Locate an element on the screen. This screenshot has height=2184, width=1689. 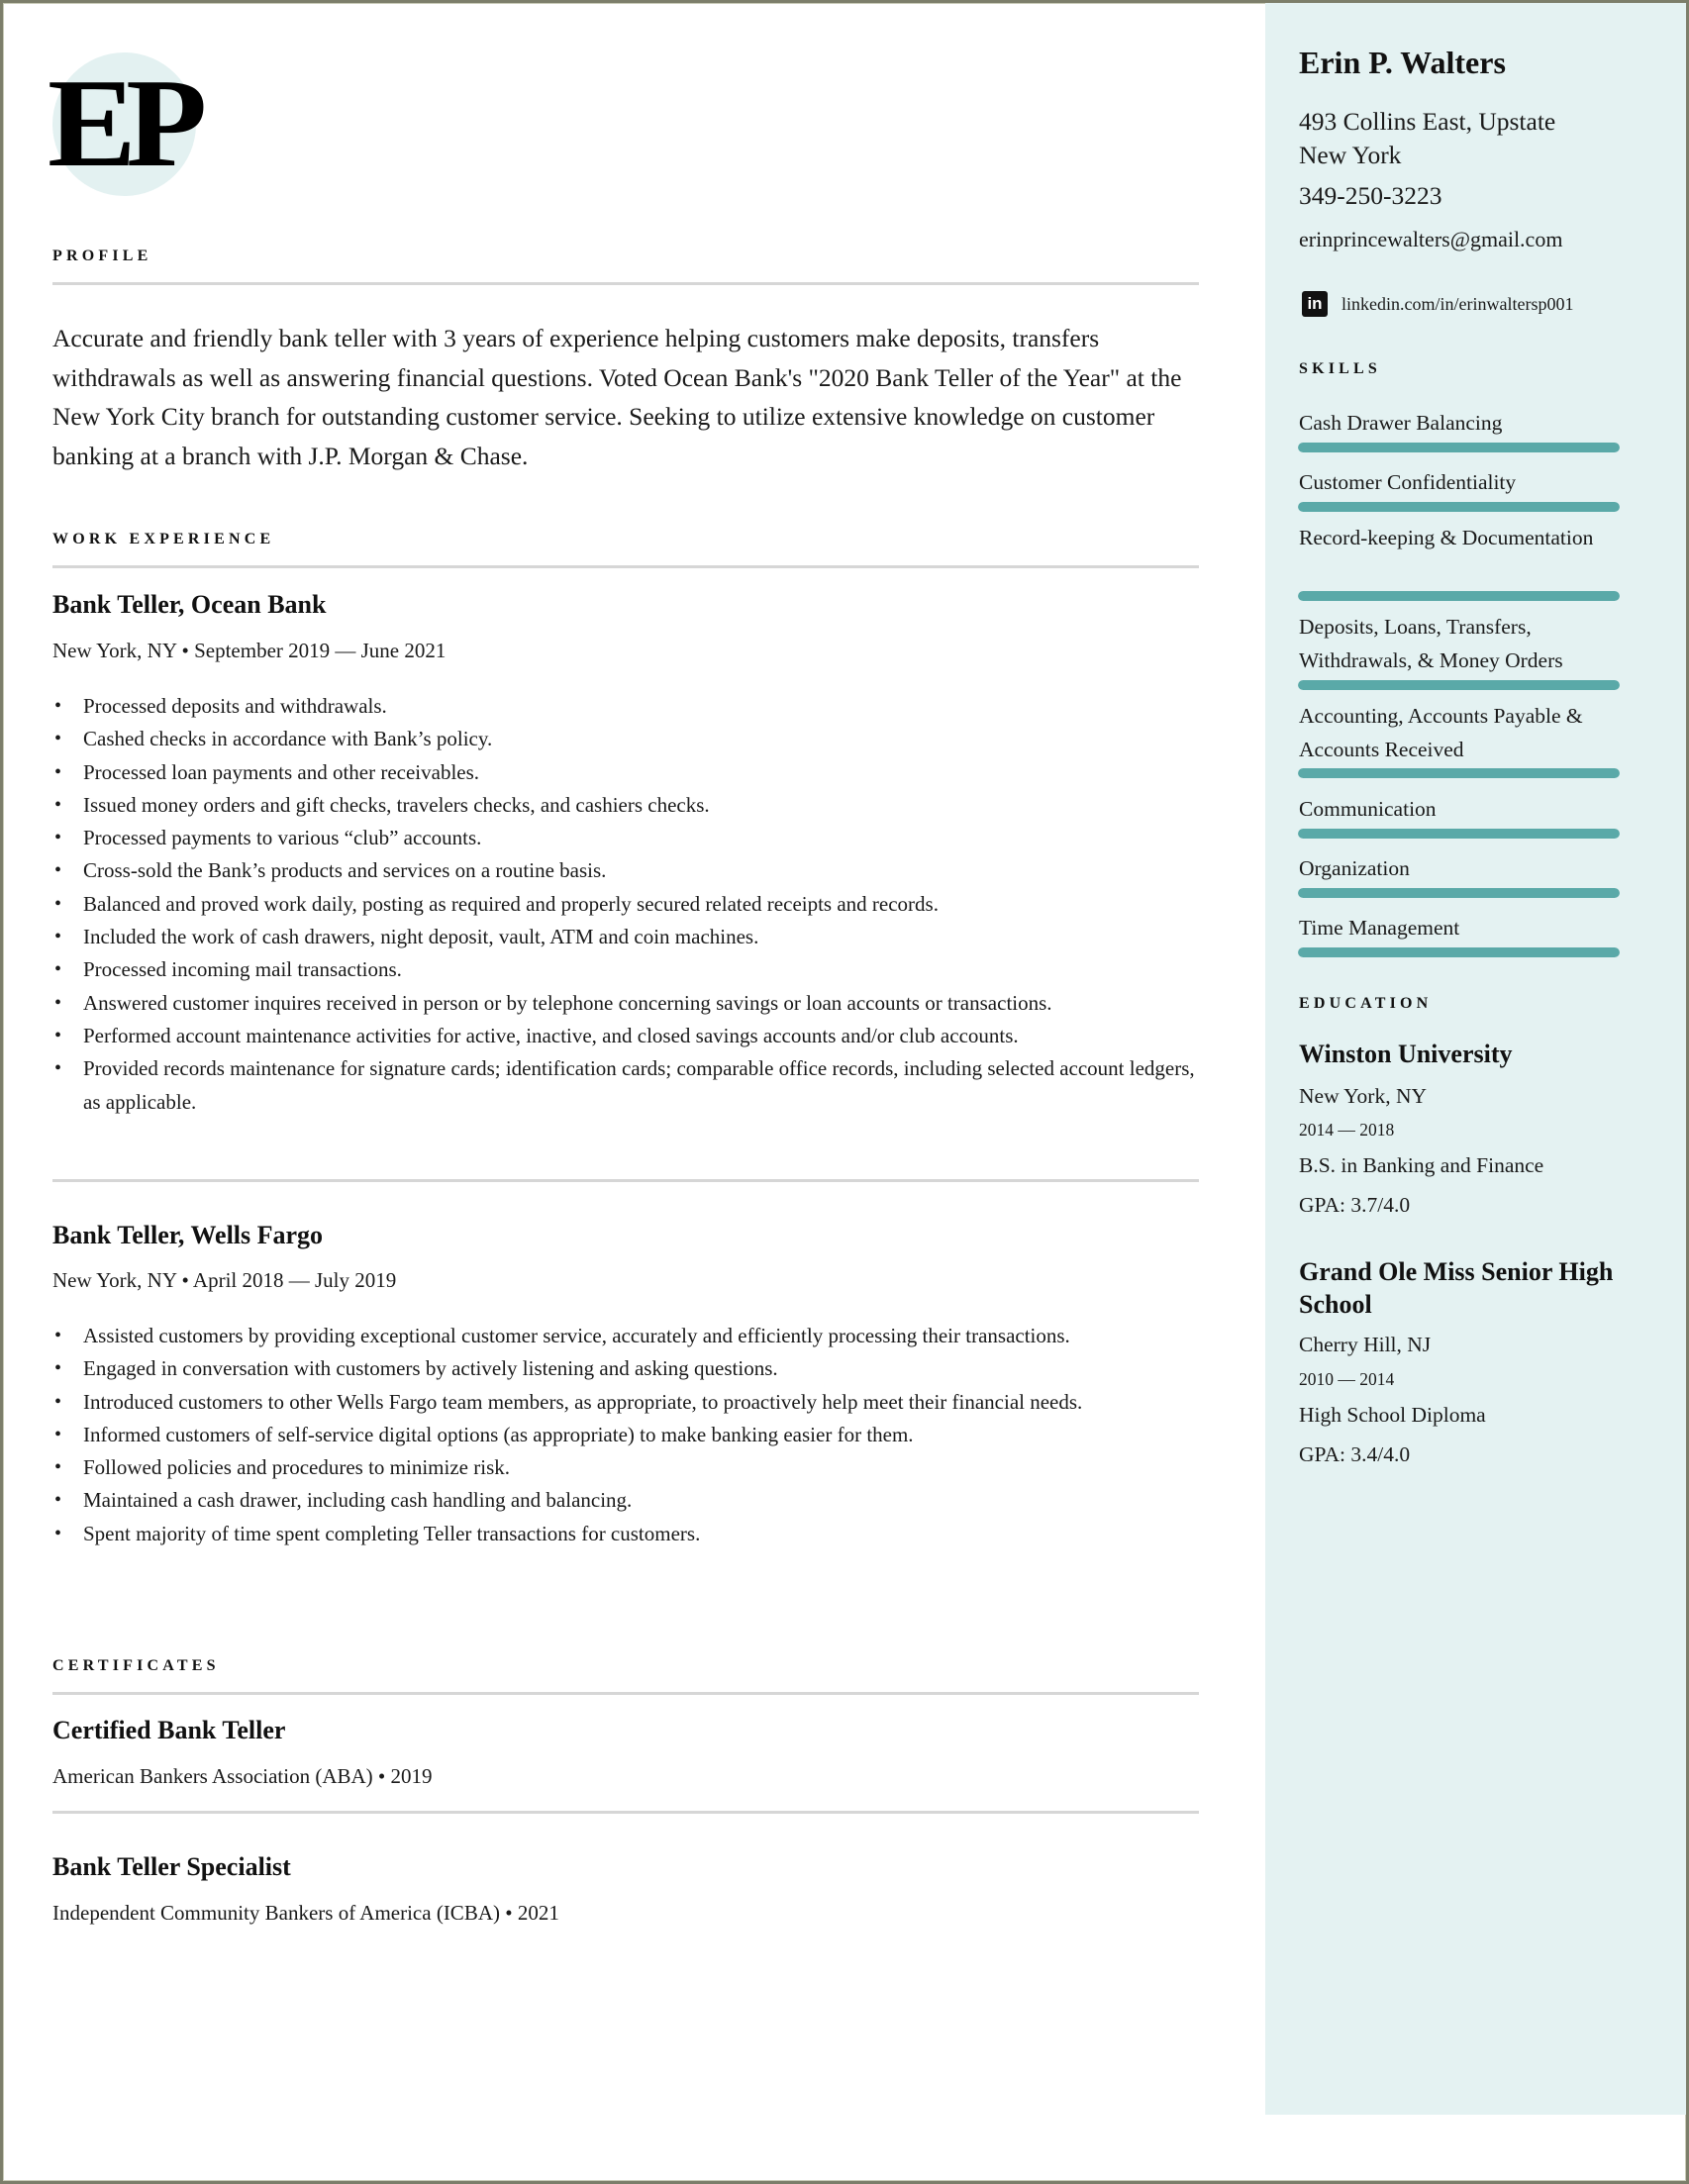
linkedin-icon: in is located at coordinates (1315, 304).